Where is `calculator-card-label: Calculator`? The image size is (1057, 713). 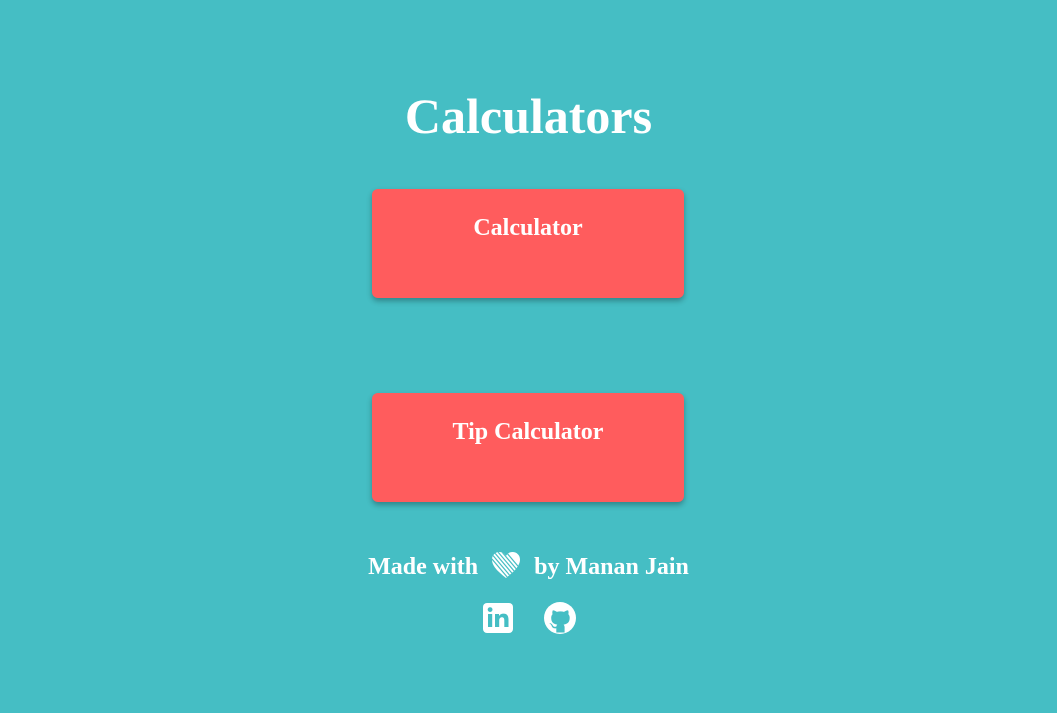
calculator-card-label: Calculator is located at coordinates (528, 228).